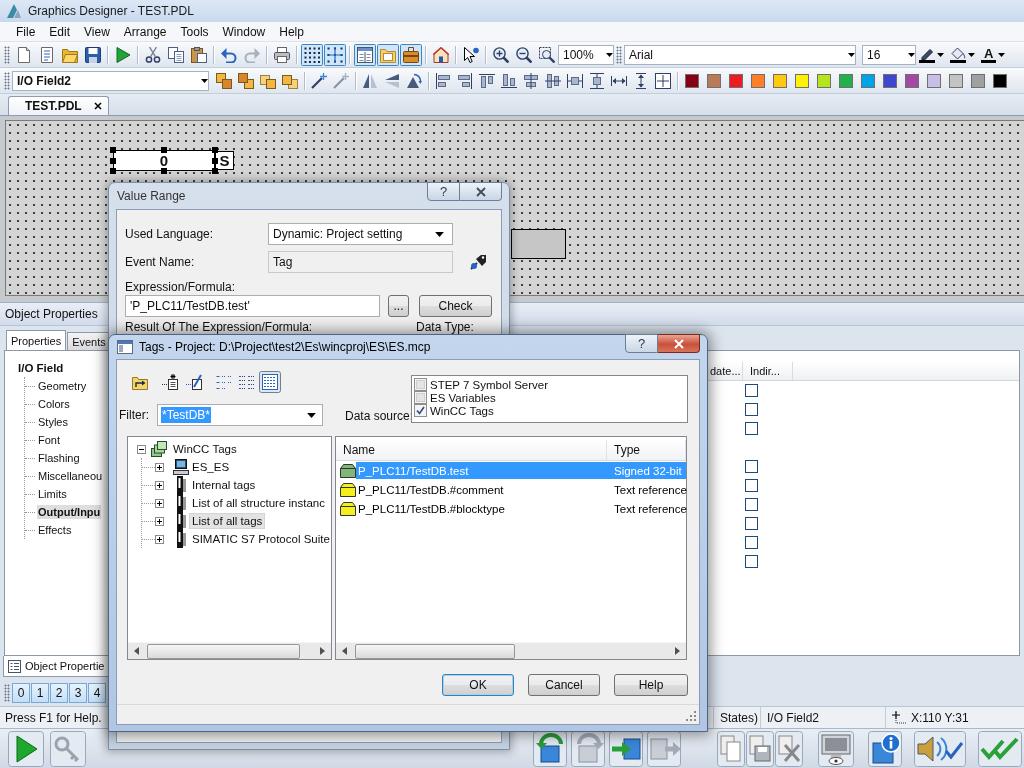 This screenshot has height=768, width=1024. Describe the element at coordinates (564, 685) in the screenshot. I see `dialog-button: Cancel` at that location.